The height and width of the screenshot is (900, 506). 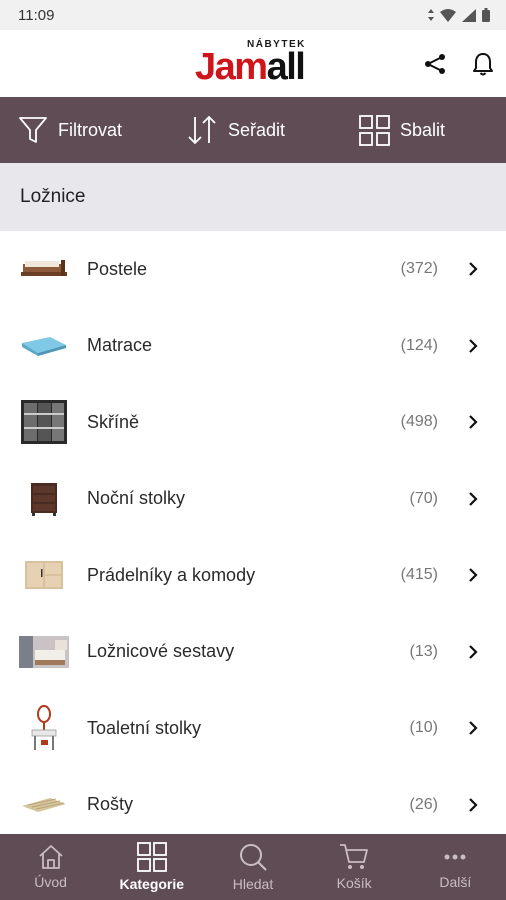 What do you see at coordinates (171, 574) in the screenshot?
I see `category-label: Prádelníky a komody` at bounding box center [171, 574].